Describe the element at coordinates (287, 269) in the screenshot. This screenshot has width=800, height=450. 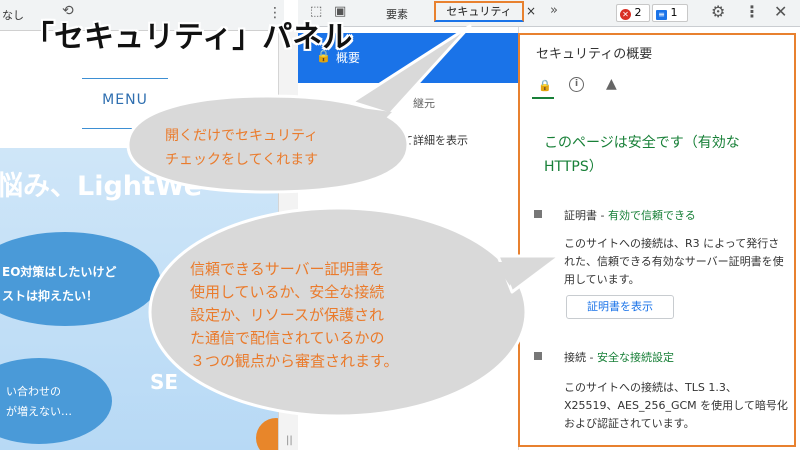
I see `callout-line: 信頼できるサーバー証明書を` at that location.